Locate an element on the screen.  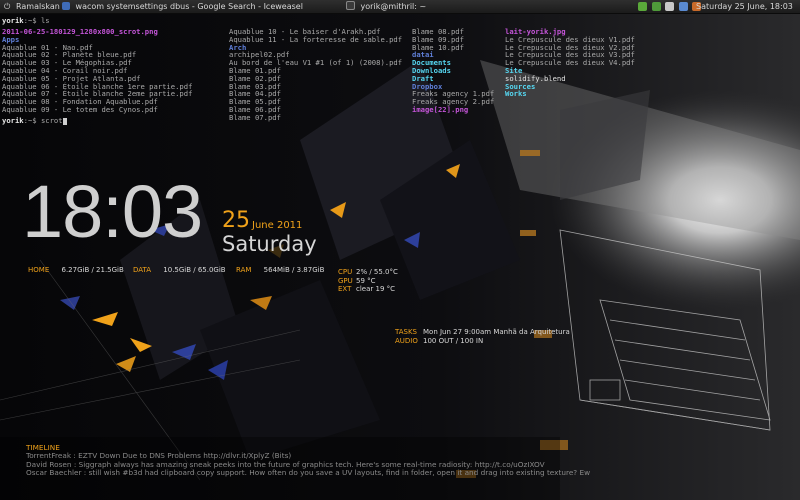
ext-label: EXT is located at coordinates (345, 289).